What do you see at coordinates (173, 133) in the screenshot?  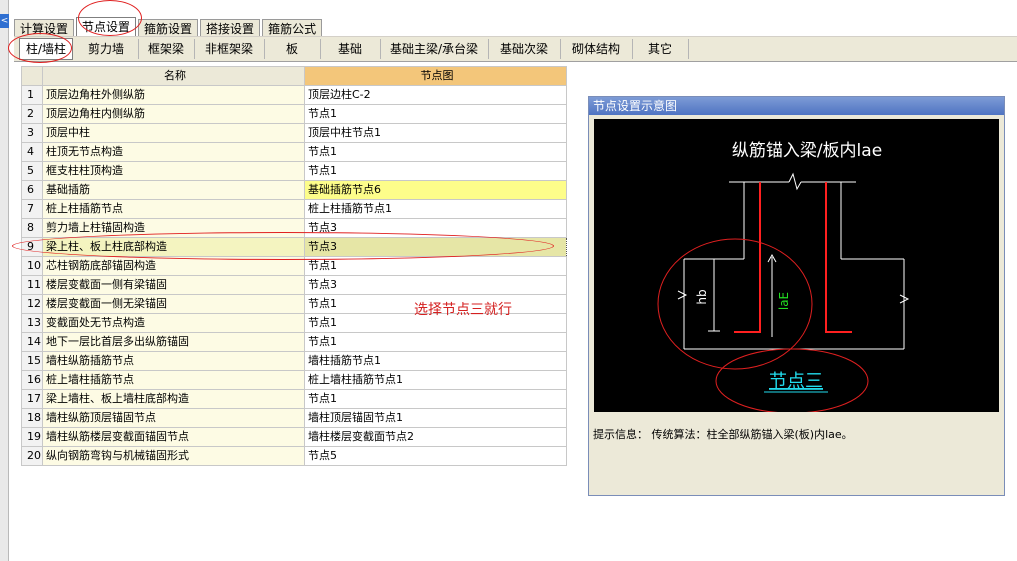 I see `cell-name: 顶层中柱` at bounding box center [173, 133].